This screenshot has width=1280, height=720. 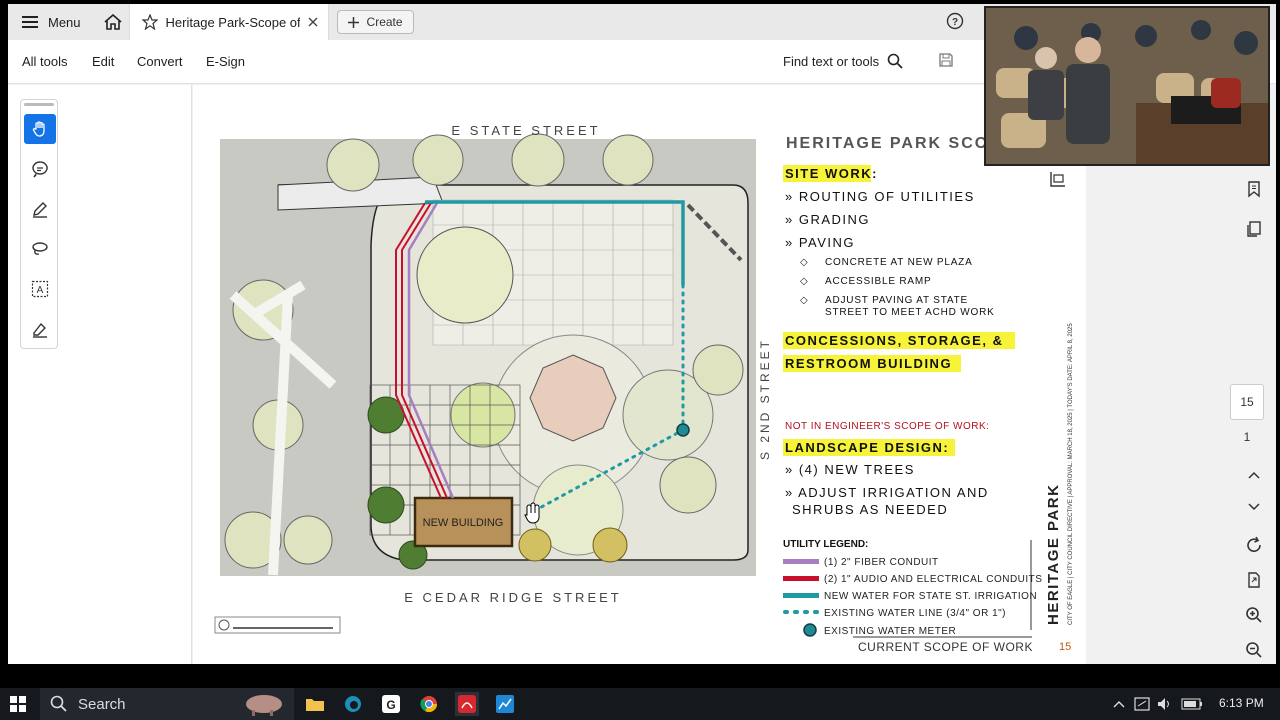 I want to click on landscape-item: » ADJUST IRRIGATION AND, so click(x=887, y=492).